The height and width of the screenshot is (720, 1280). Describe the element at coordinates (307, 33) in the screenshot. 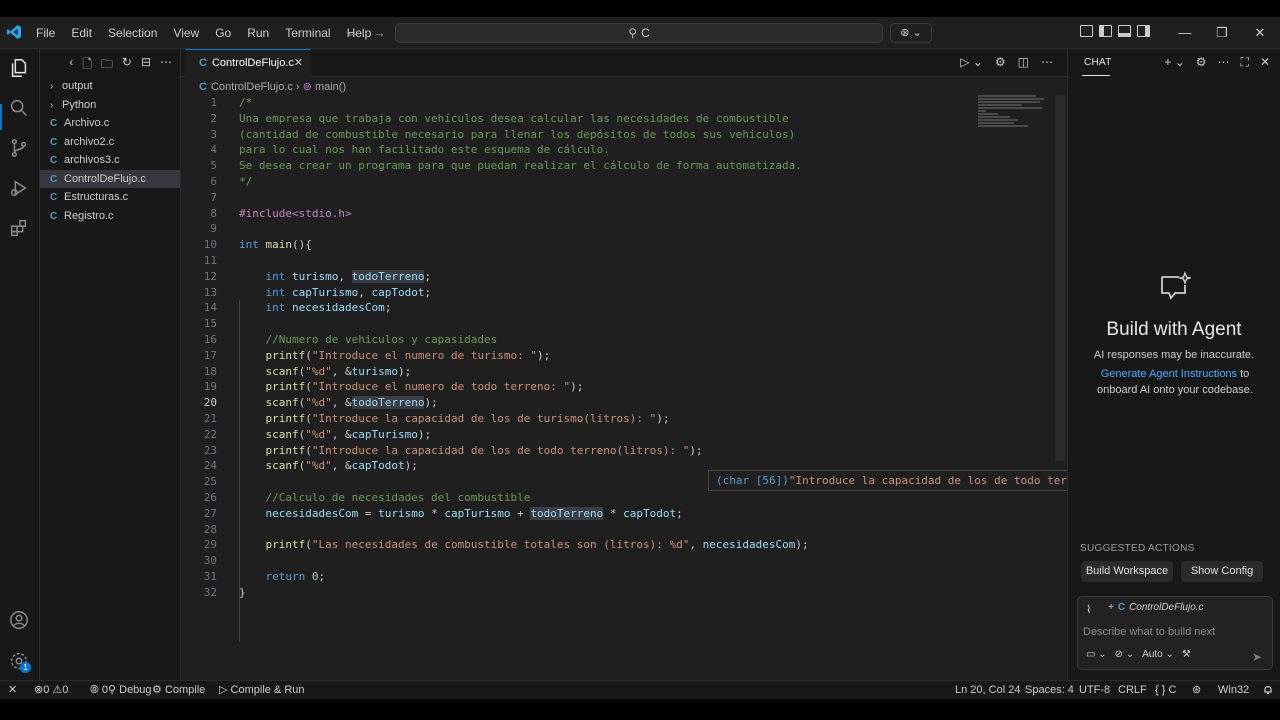

I see `menu-terminal: Terminal` at that location.